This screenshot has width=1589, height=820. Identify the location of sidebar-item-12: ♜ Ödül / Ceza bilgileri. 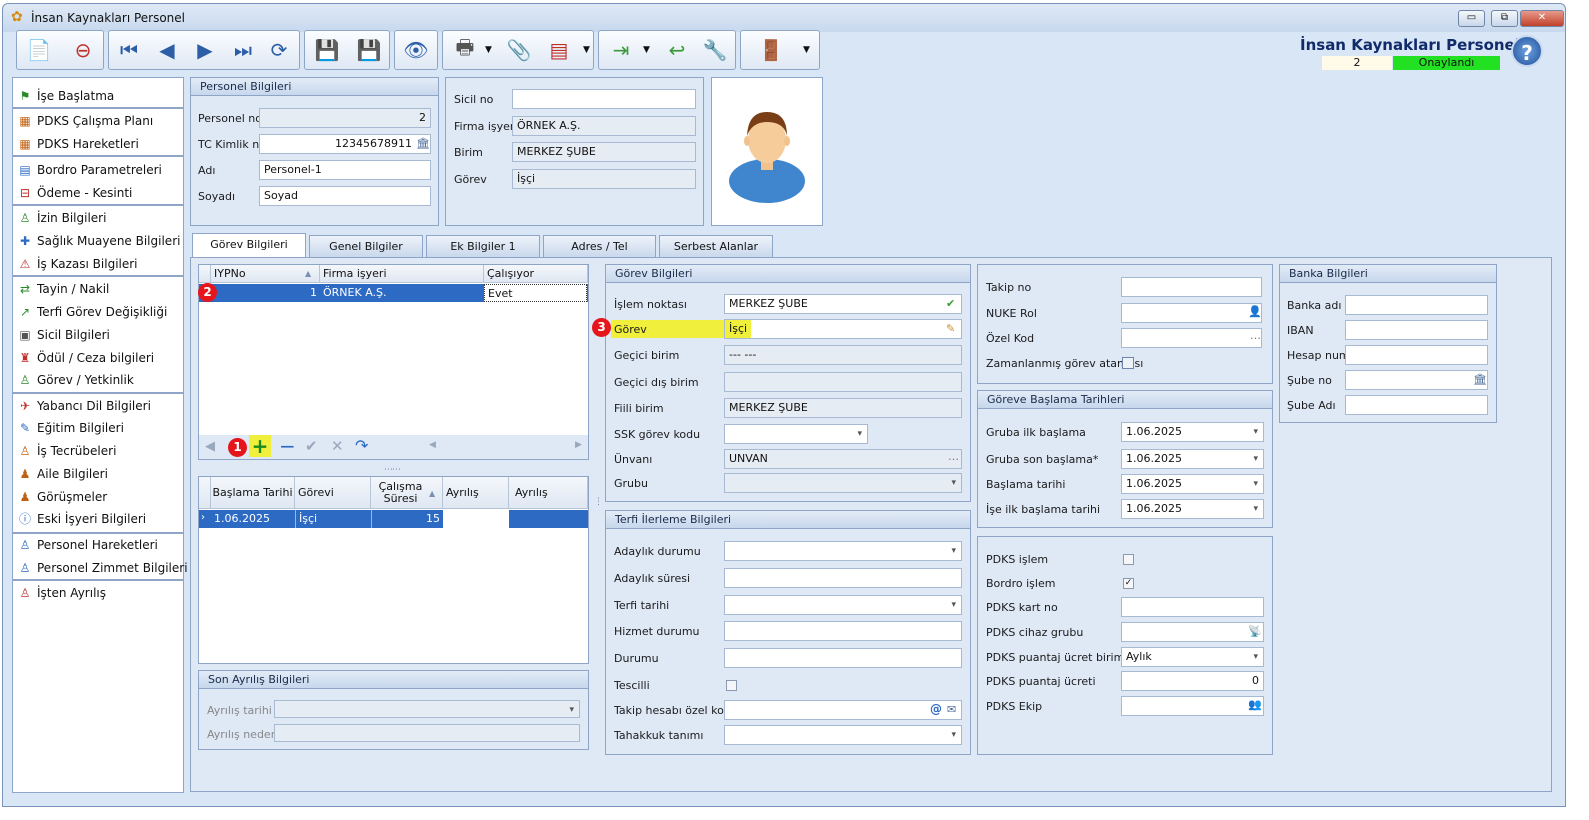
(86, 358).